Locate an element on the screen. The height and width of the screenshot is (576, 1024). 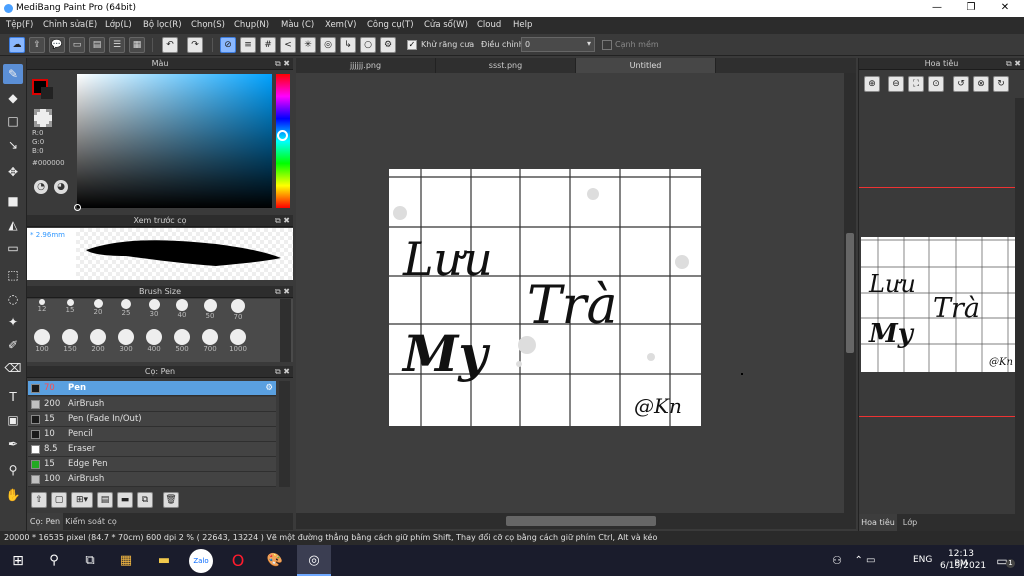
brush-item-pencil: 10 Pencil is located at coordinates (152, 434).